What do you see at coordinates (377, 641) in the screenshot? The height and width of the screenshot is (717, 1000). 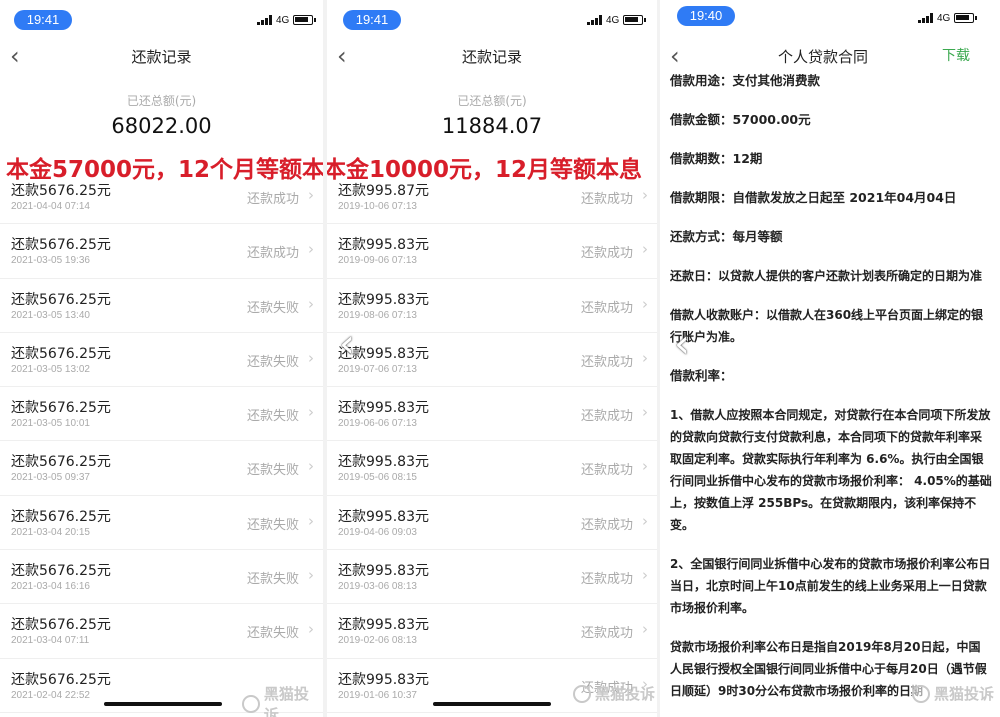 I see `item-date: 2019-02-06 08:13` at bounding box center [377, 641].